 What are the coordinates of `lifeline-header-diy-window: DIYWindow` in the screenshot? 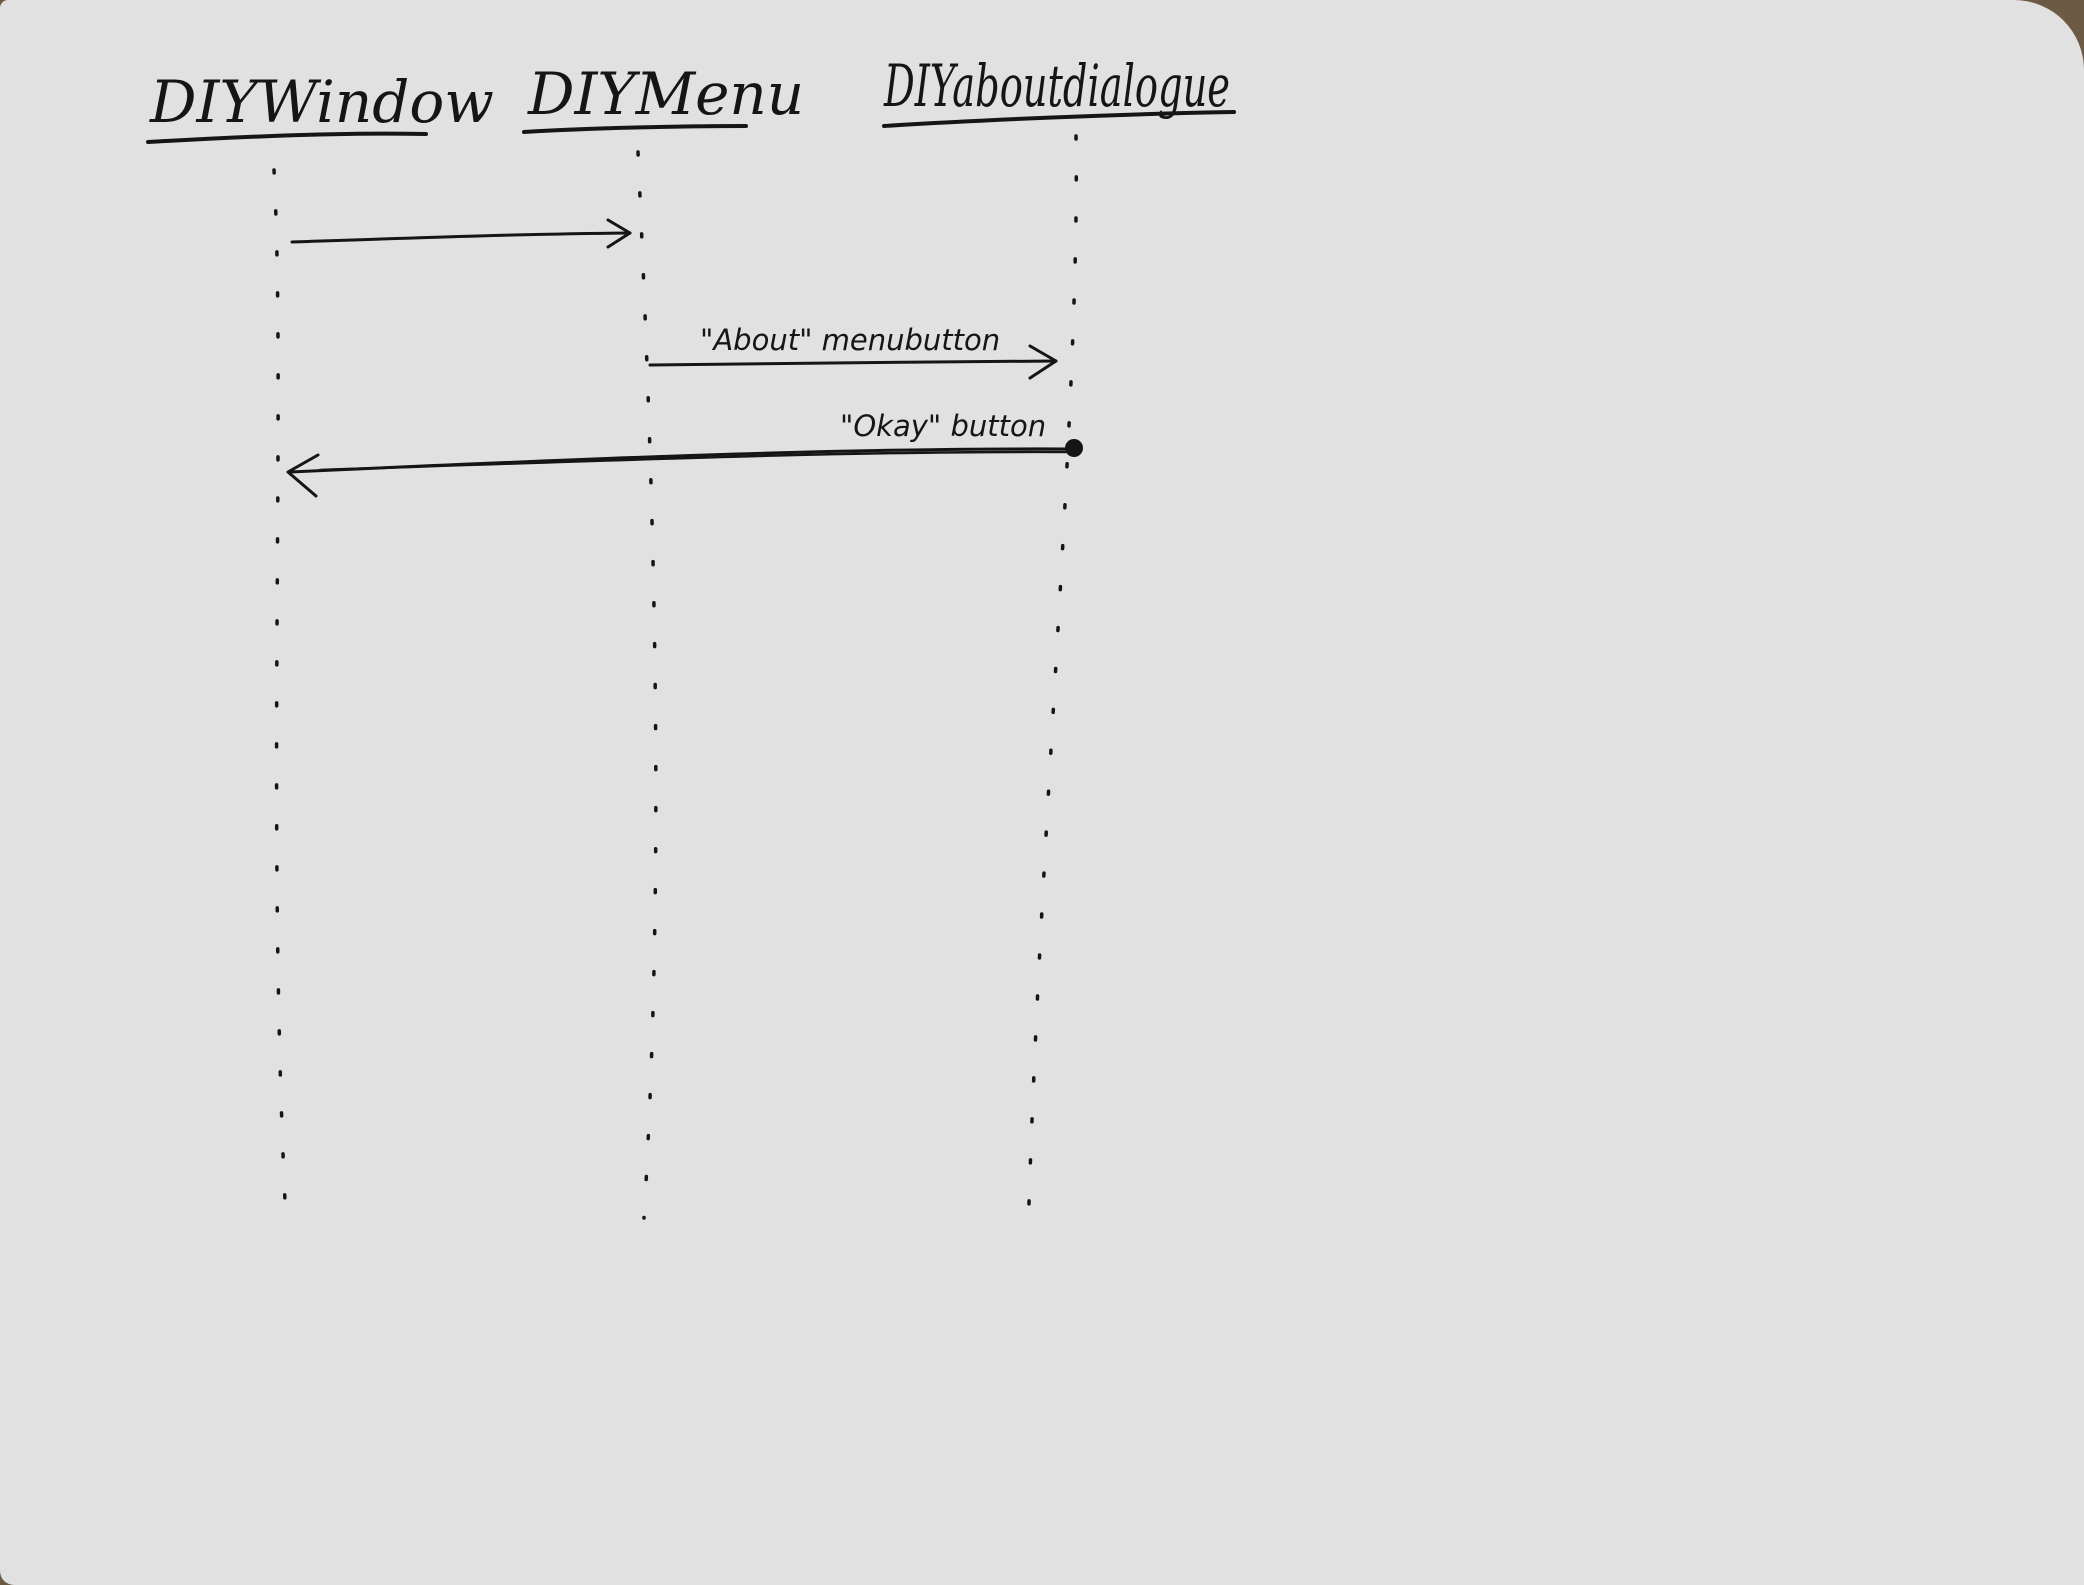 It's located at (320, 106).